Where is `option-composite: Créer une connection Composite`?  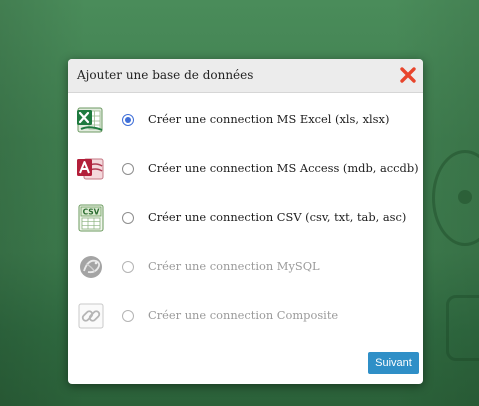
option-composite: Créer une connection Composite is located at coordinates (247, 316).